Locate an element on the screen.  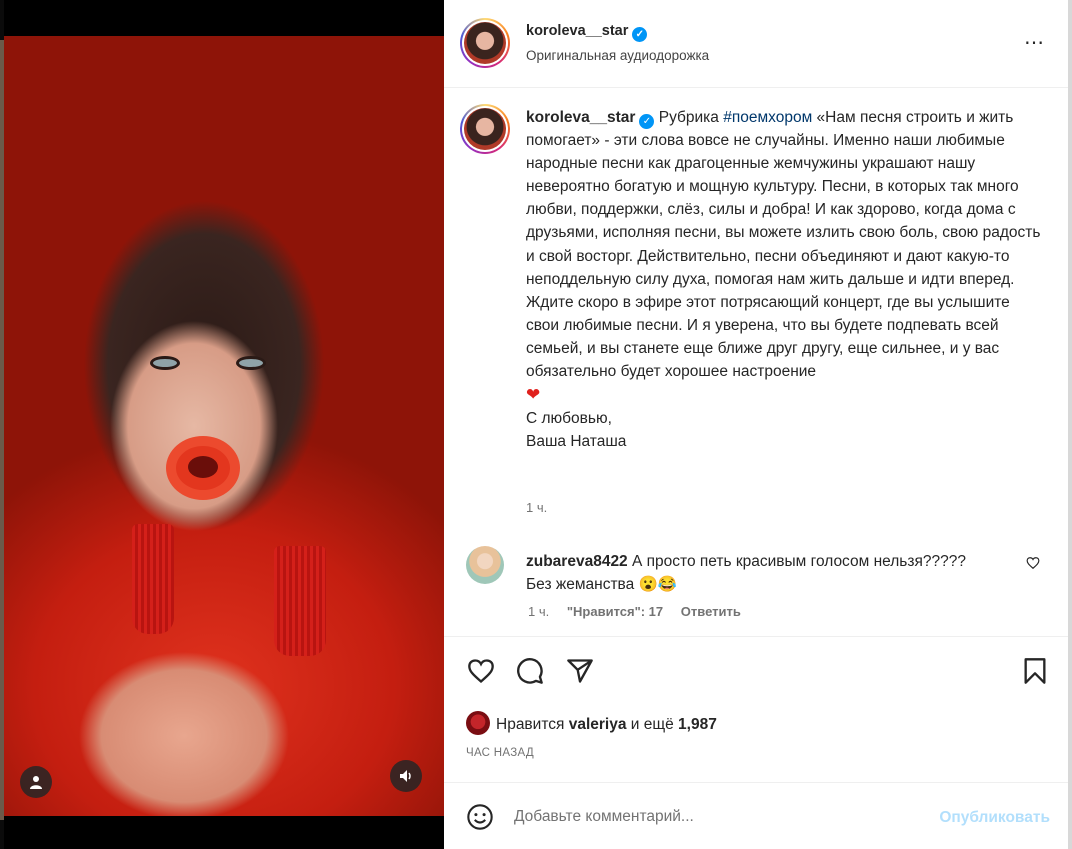
share-button is located at coordinates (580, 673).